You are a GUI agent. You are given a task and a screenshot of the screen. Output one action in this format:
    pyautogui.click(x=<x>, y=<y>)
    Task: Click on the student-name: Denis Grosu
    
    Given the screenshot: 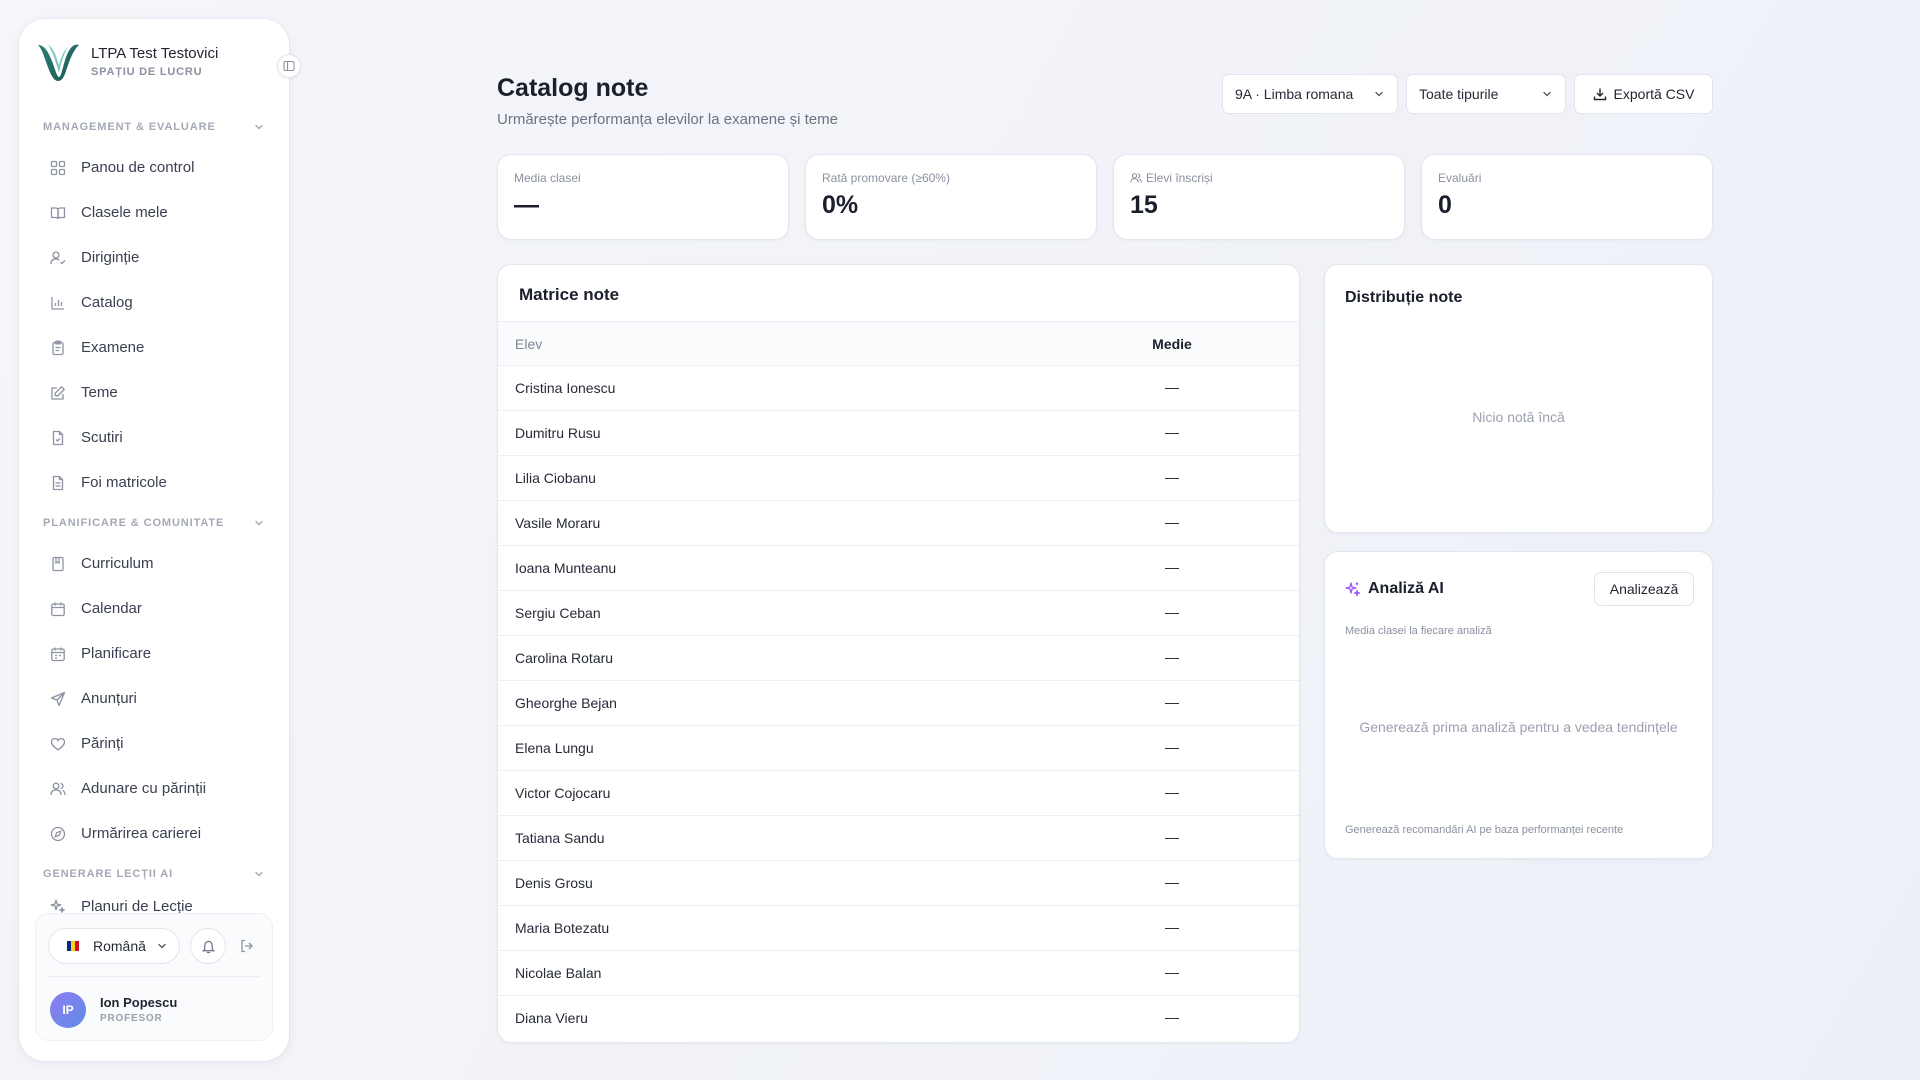 What is the action you would take?
    pyautogui.click(x=554, y=883)
    